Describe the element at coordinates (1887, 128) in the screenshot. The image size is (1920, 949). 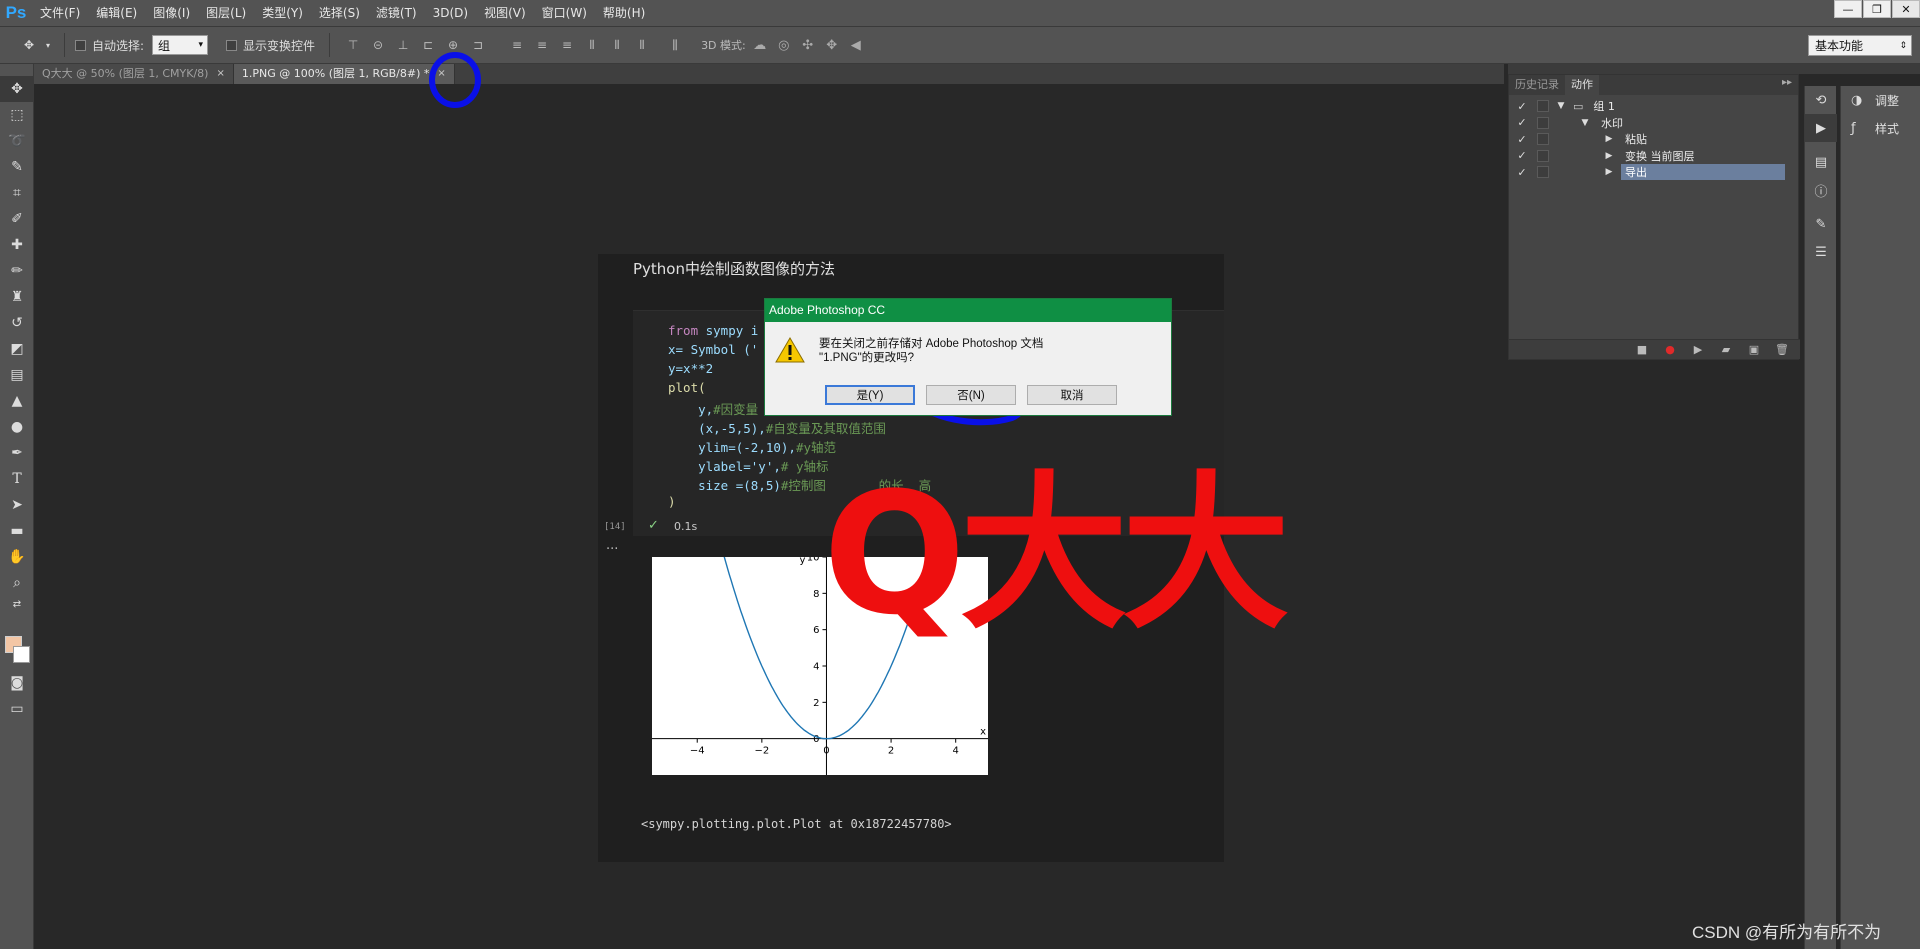
I see `styles-label: 样式` at that location.